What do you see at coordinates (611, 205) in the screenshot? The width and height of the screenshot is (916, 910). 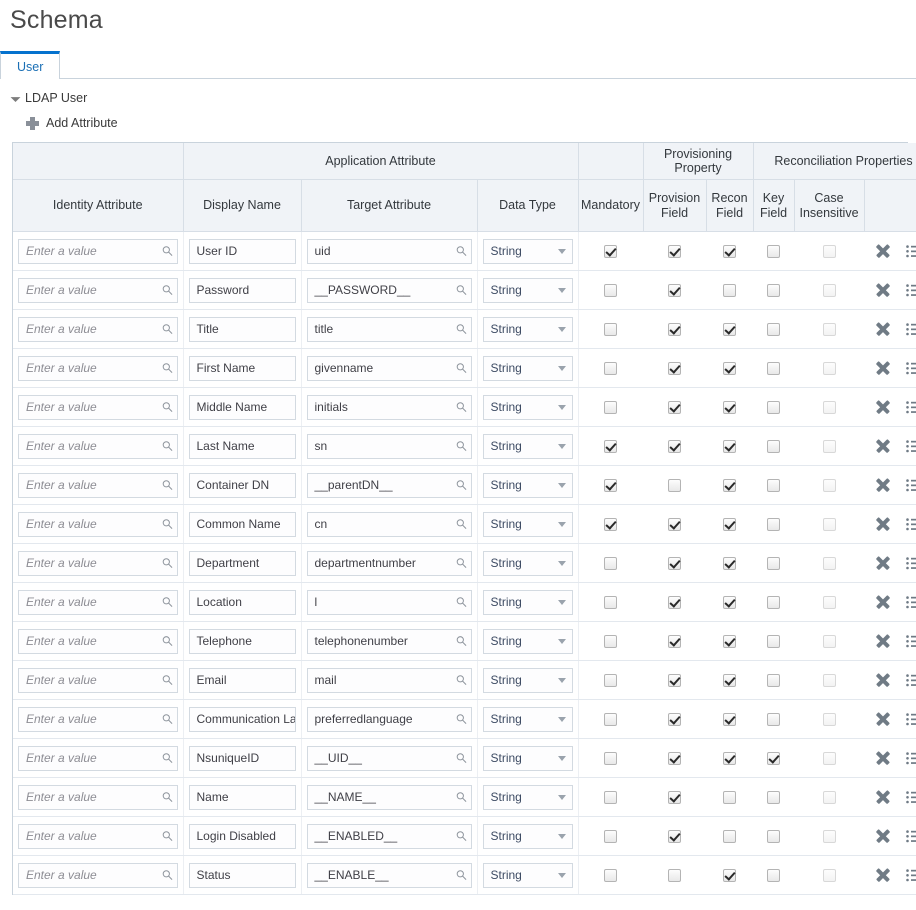 I see `col-header-mandatory: Mandatory` at bounding box center [611, 205].